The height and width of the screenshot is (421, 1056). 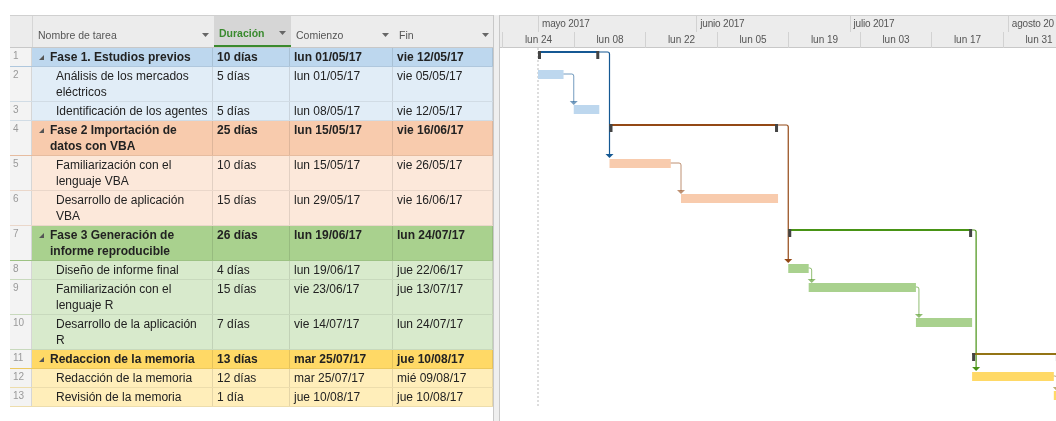 What do you see at coordinates (341, 397) in the screenshot?
I see `start-date-cell: jue 10/08/17` at bounding box center [341, 397].